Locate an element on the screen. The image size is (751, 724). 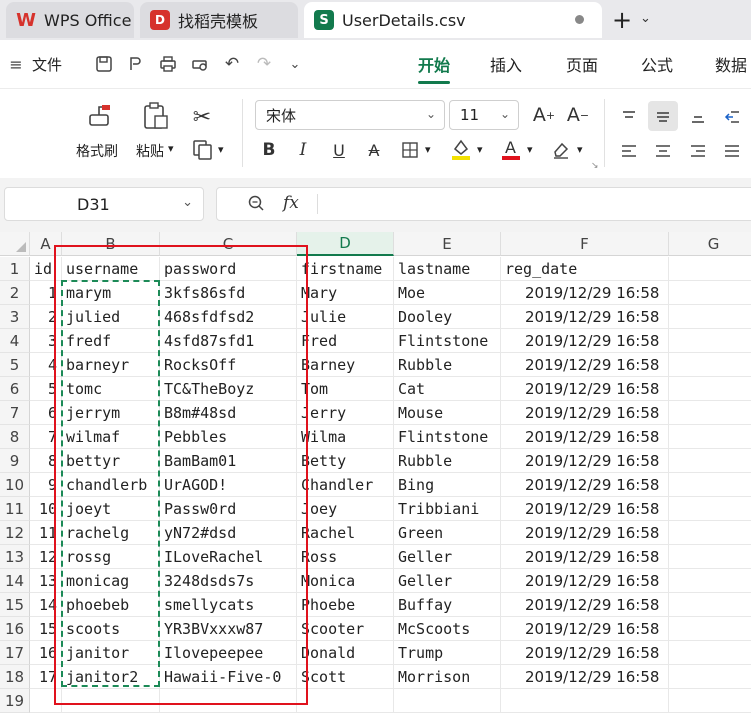
font-size-select: 11 ⌄ is located at coordinates (484, 115).